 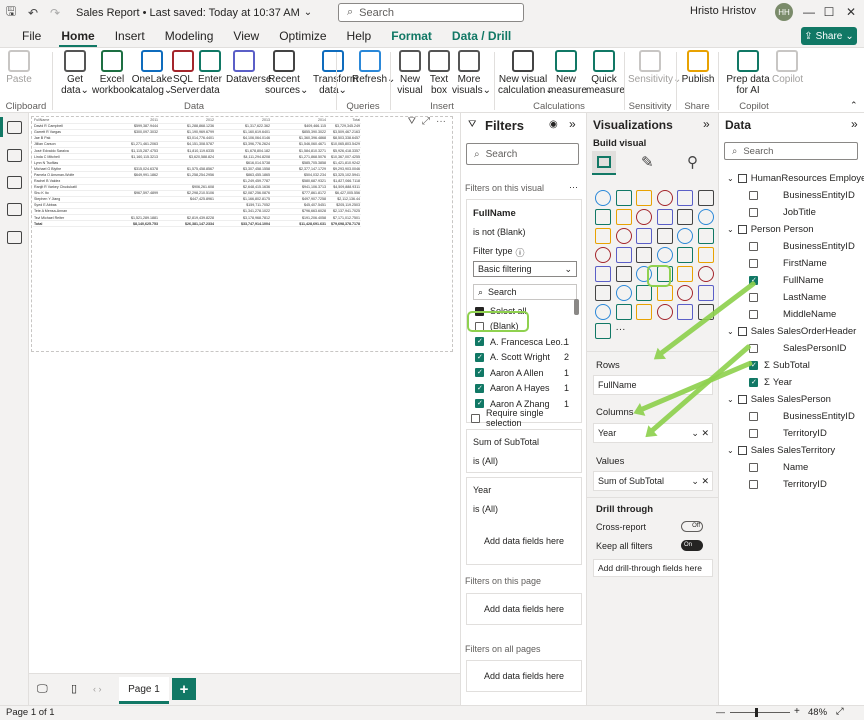 I want to click on menu-tab-optimize: Optimize, so click(x=302, y=38).